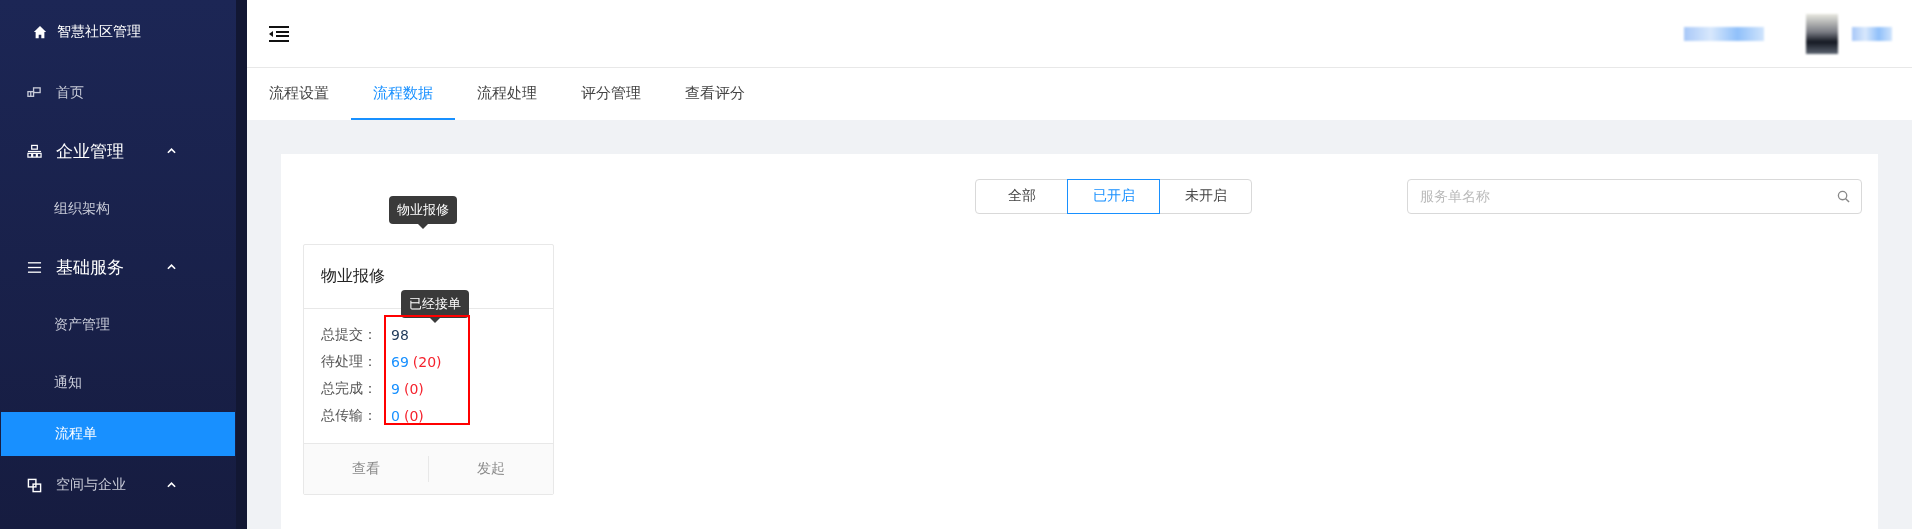 The width and height of the screenshot is (1912, 529). I want to click on sidebar-item: 企业管理, so click(118, 151).